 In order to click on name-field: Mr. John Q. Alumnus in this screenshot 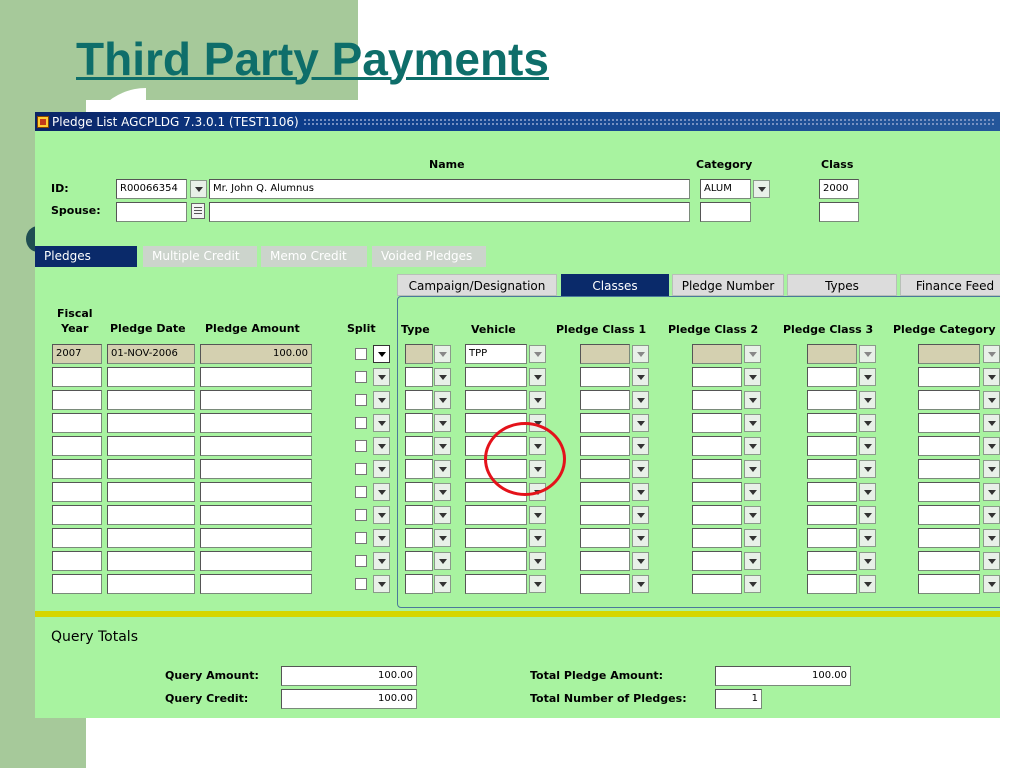, I will do `click(449, 189)`.